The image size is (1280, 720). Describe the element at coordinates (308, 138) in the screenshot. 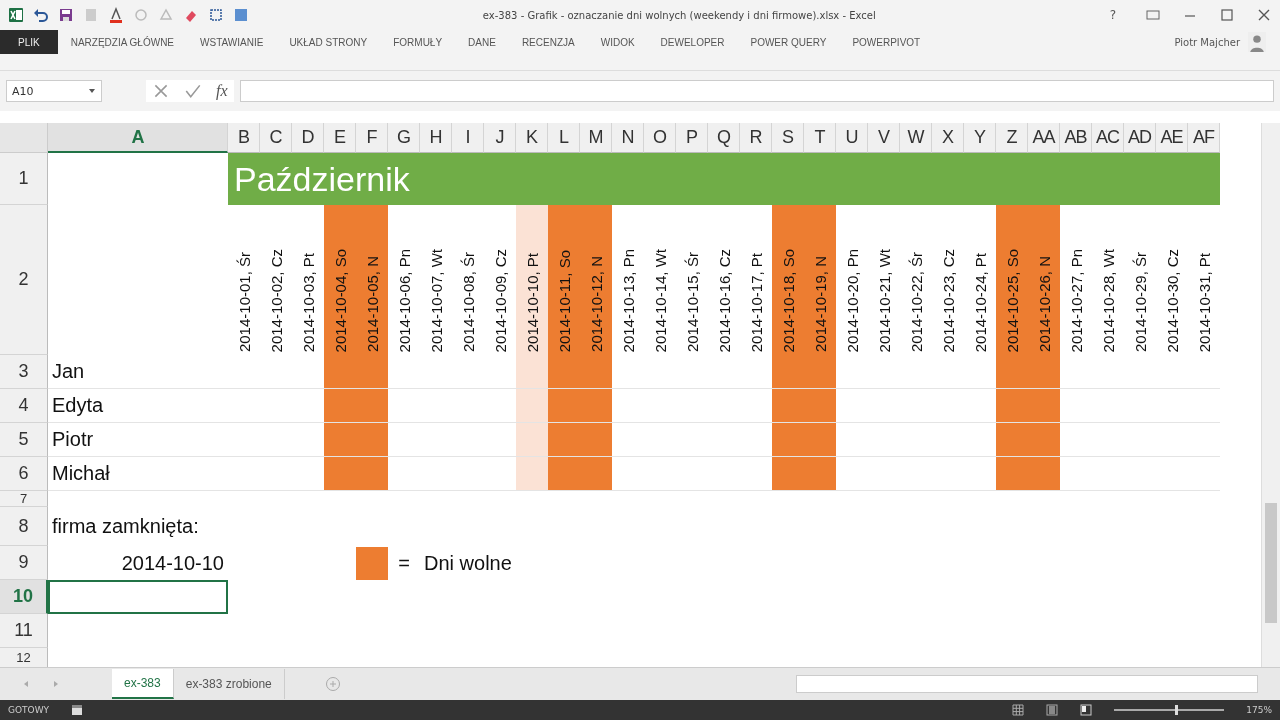

I see `column-header: D` at that location.